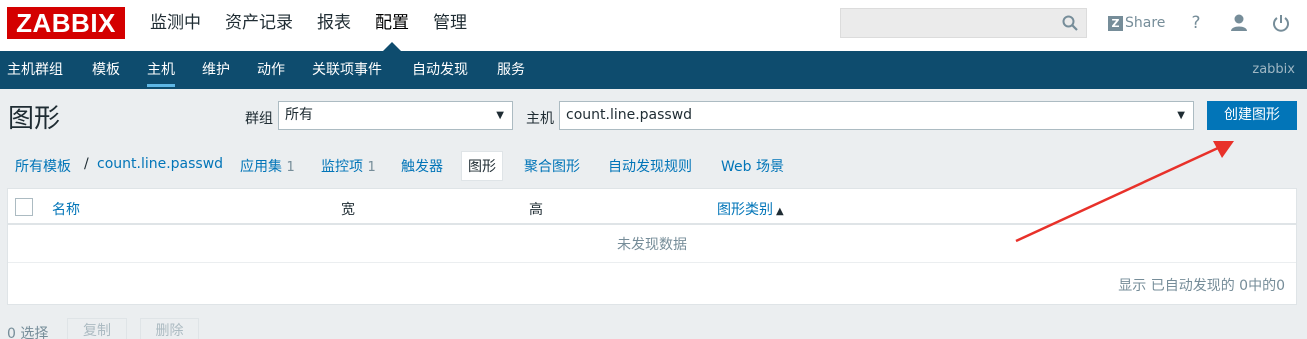 Image resolution: width=1307 pixels, height=339 pixels. What do you see at coordinates (395, 115) in the screenshot?
I see `group-select: 所有 ▼` at bounding box center [395, 115].